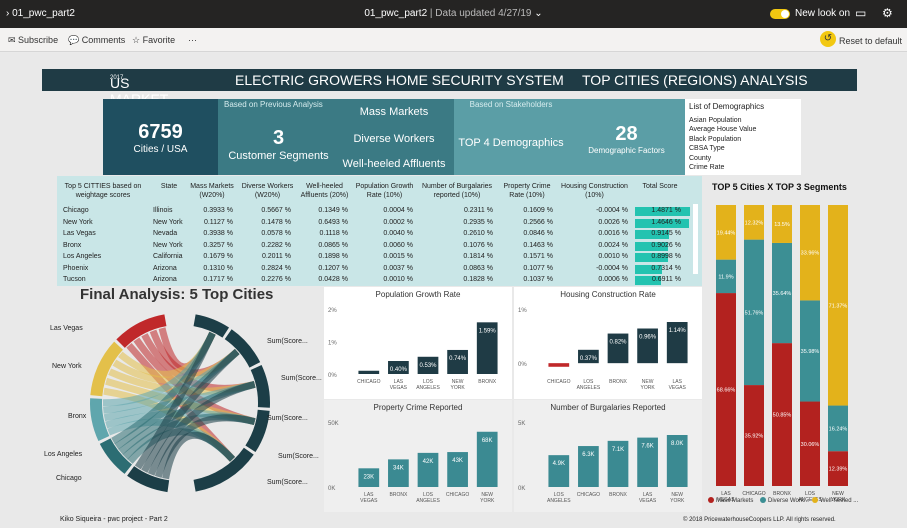  Describe the element at coordinates (428, 366) in the screenshot. I see `data-label: 0.53%` at that location.